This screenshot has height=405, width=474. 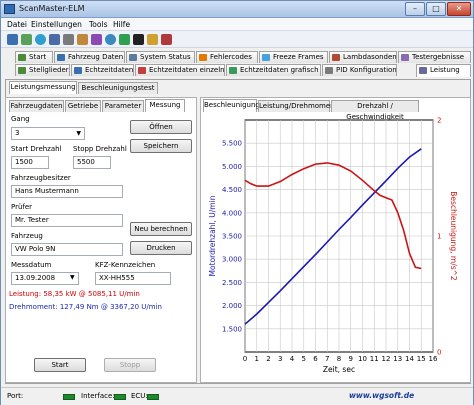 I want to click on globe-icon, so click(x=40, y=39).